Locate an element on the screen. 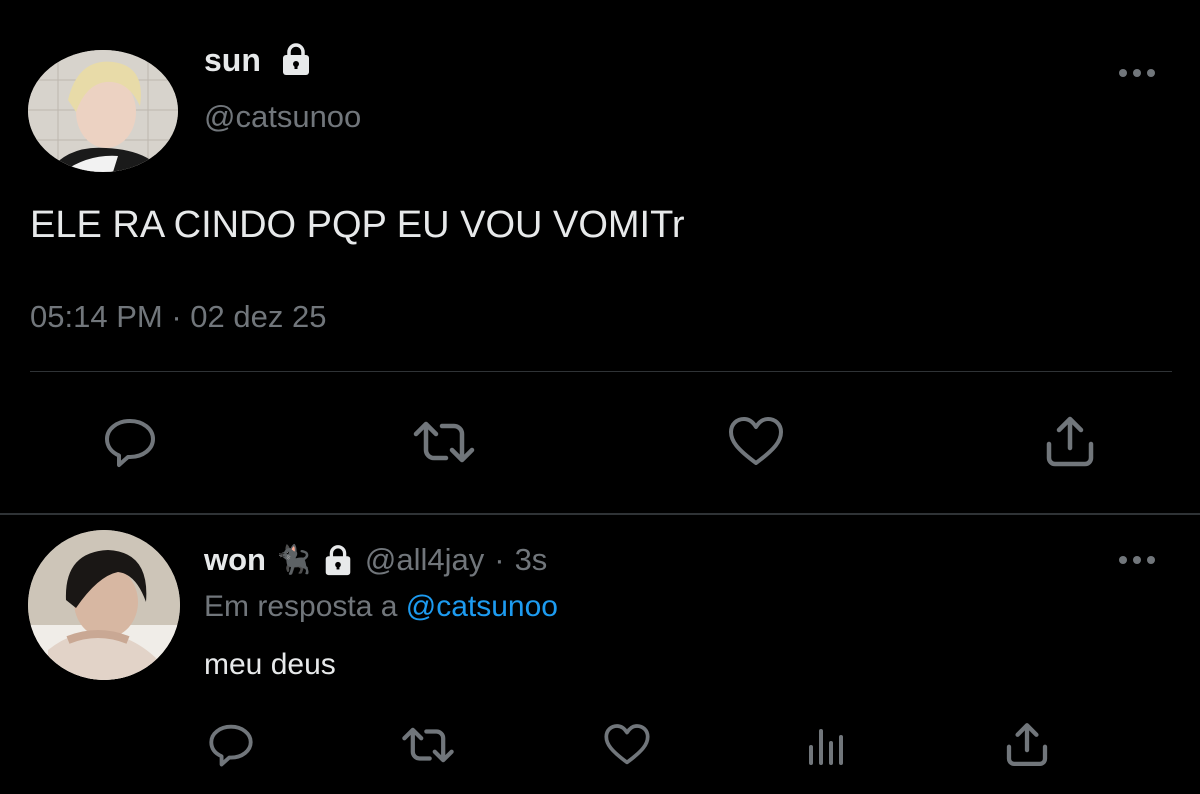  reply-age: 3s is located at coordinates (531, 560).